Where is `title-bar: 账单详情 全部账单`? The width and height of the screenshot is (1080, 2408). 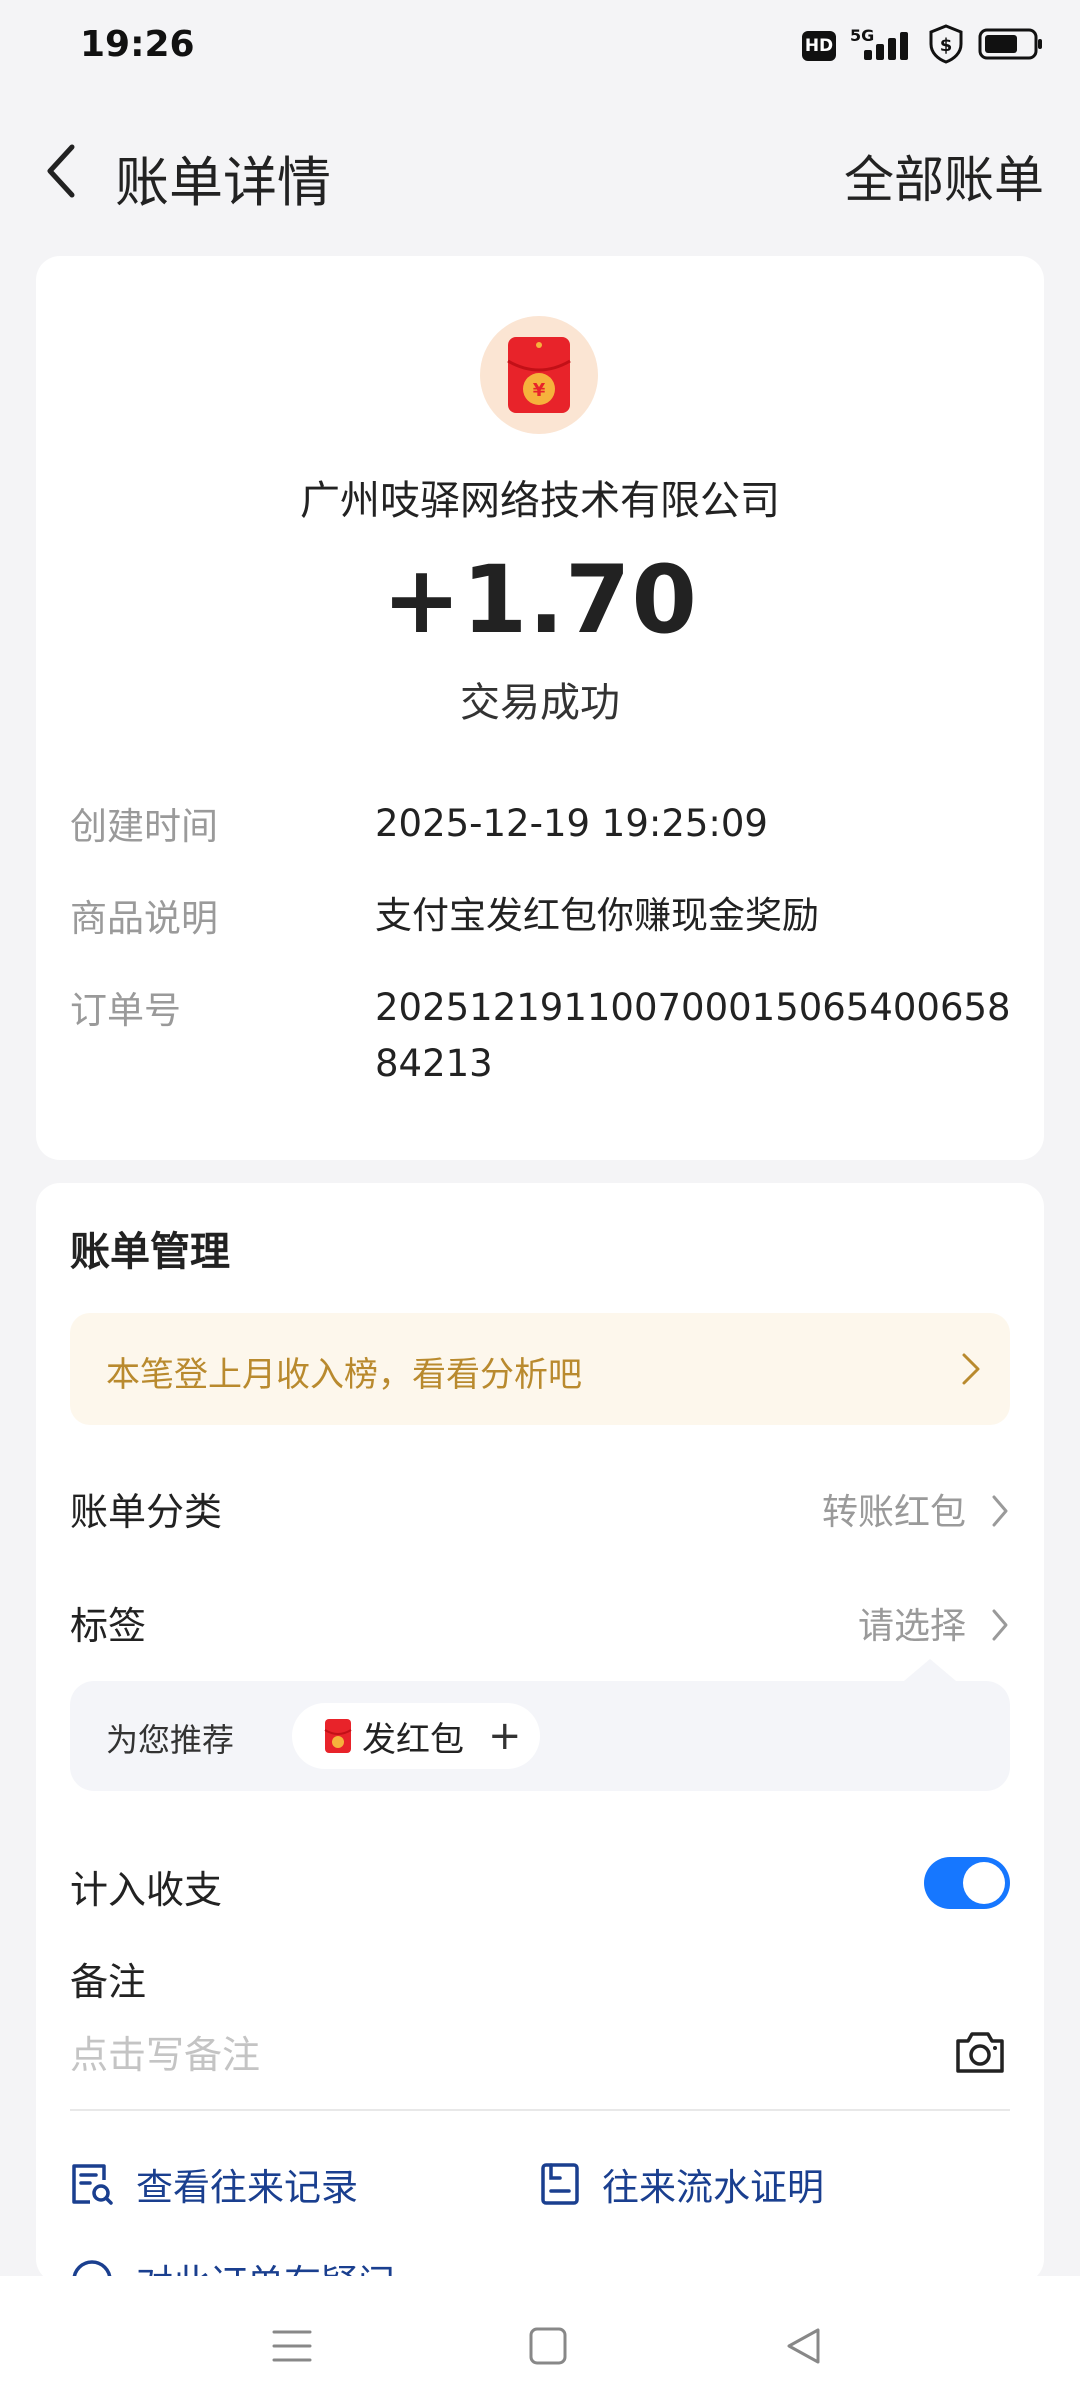 title-bar: 账单详情 全部账单 is located at coordinates (540, 170).